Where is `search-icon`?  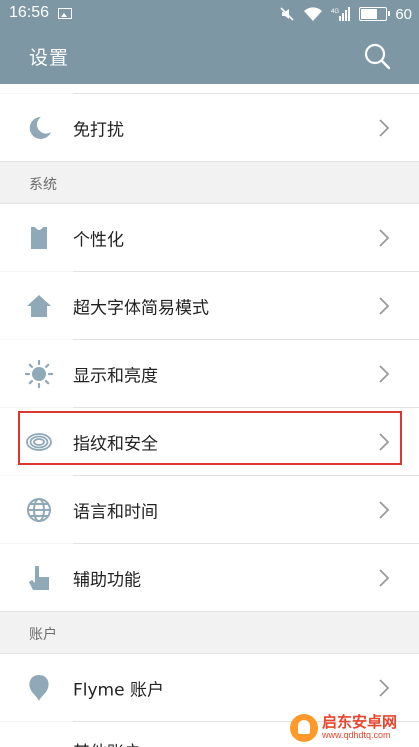
search-icon is located at coordinates (377, 56).